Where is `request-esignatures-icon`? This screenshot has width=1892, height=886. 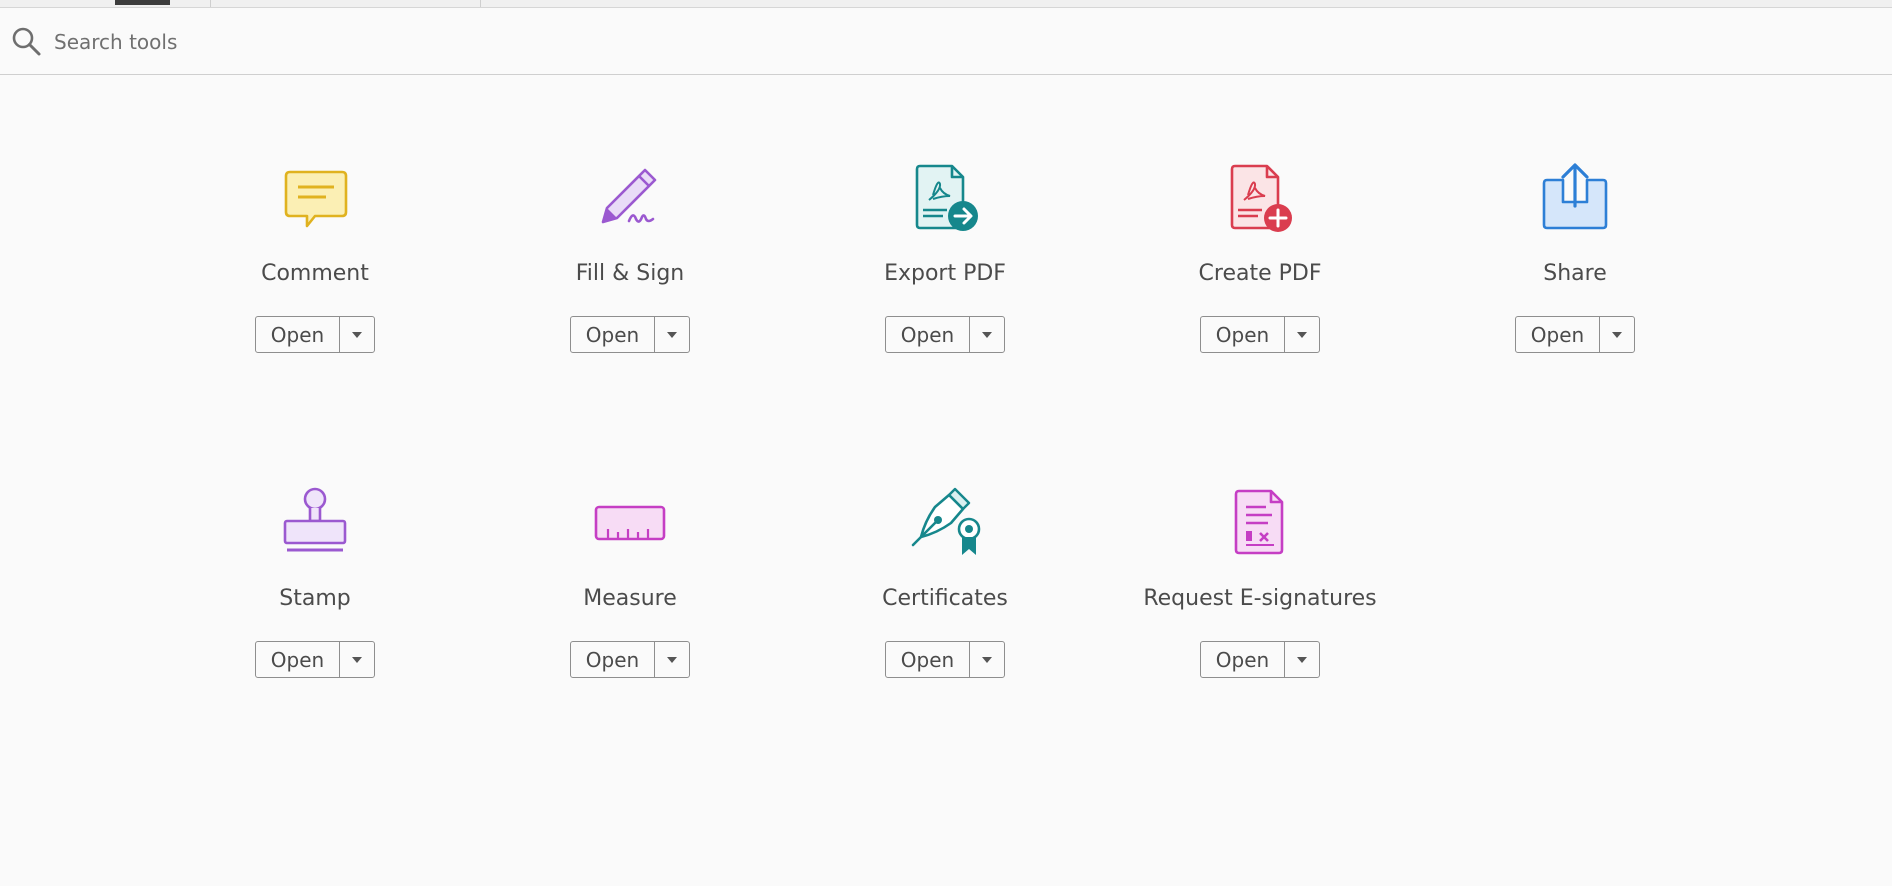
request-esignatures-icon is located at coordinates (1259, 522).